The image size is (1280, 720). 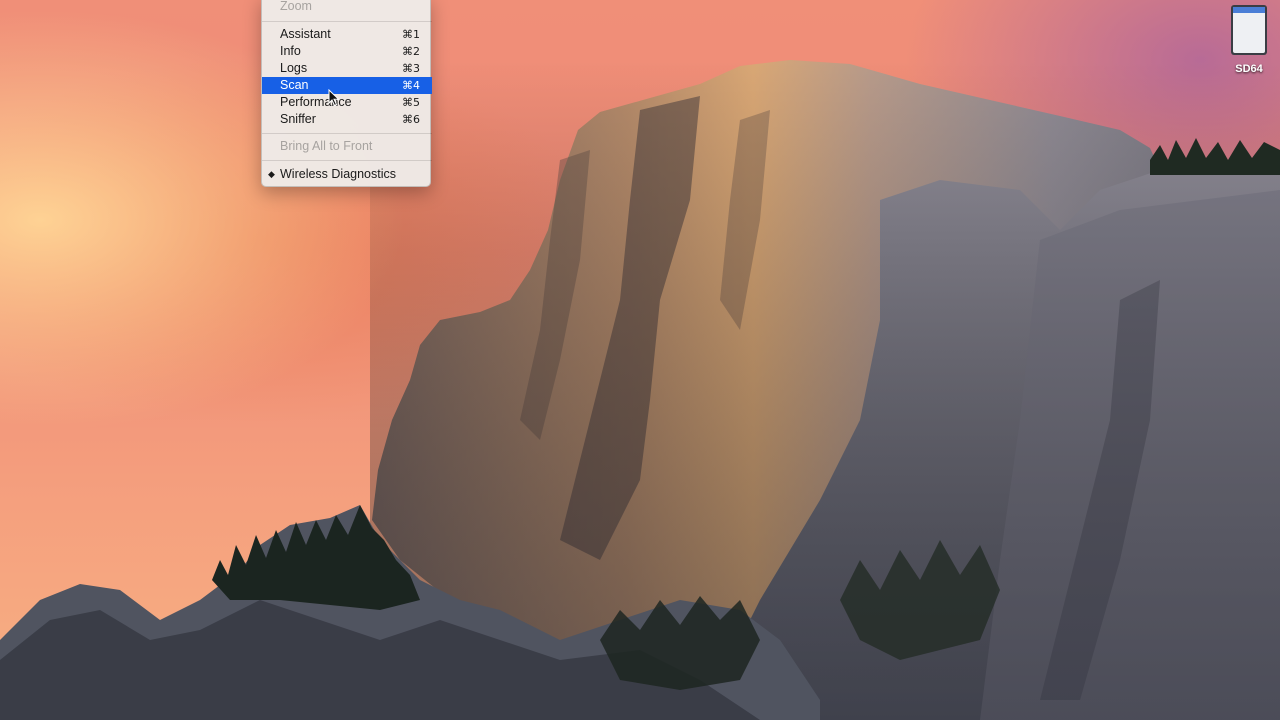 I want to click on menu-item-performance: Performance ⌘5, so click(x=347, y=102).